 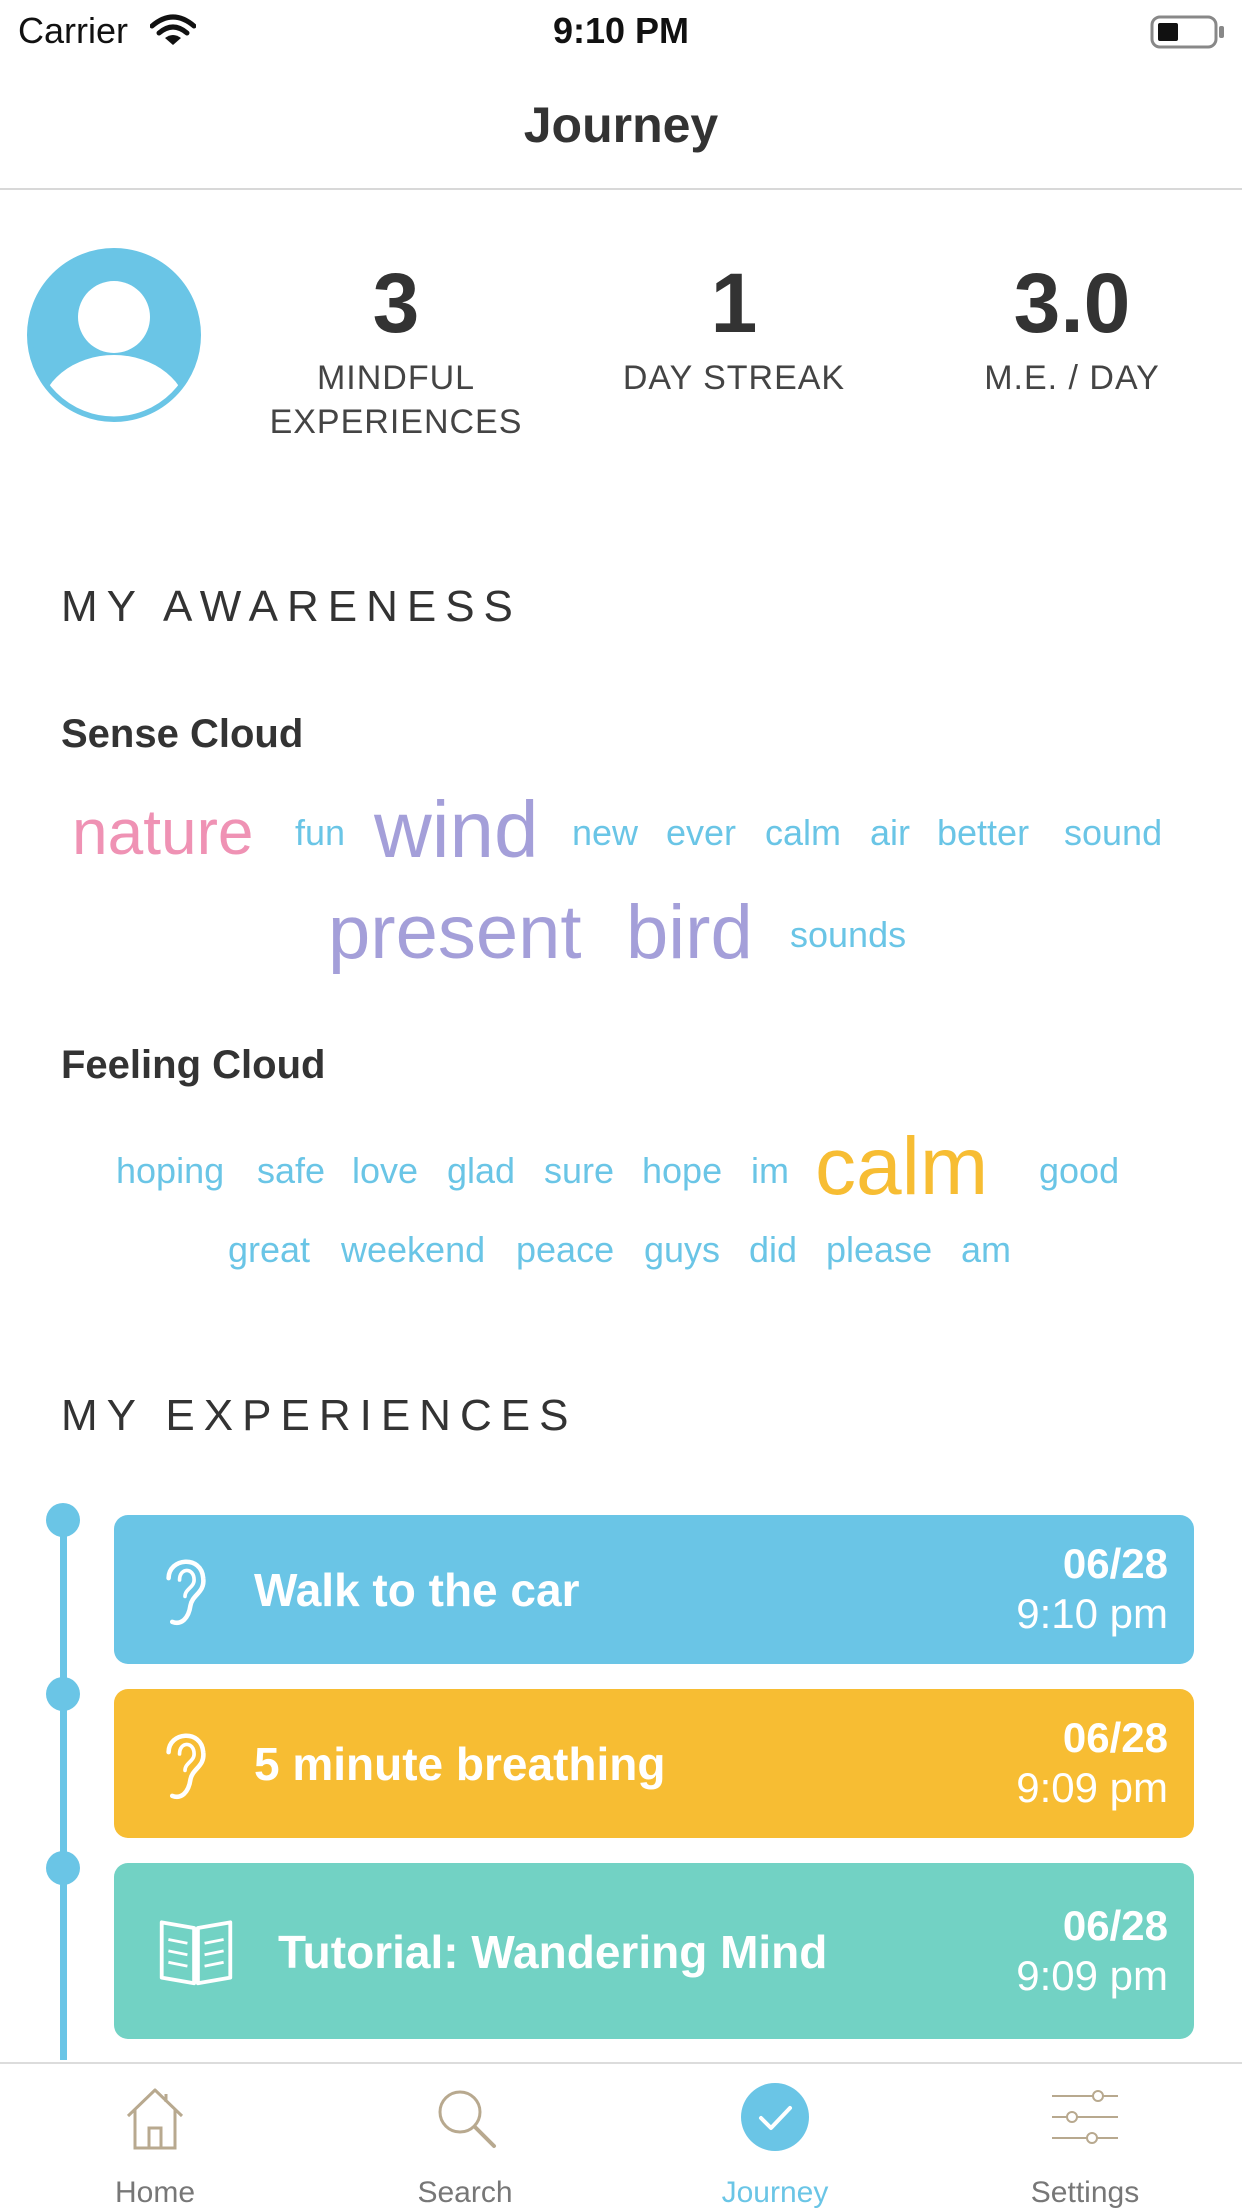 What do you see at coordinates (1072, 378) in the screenshot?
I see `stat-label: M.E. / DAY` at bounding box center [1072, 378].